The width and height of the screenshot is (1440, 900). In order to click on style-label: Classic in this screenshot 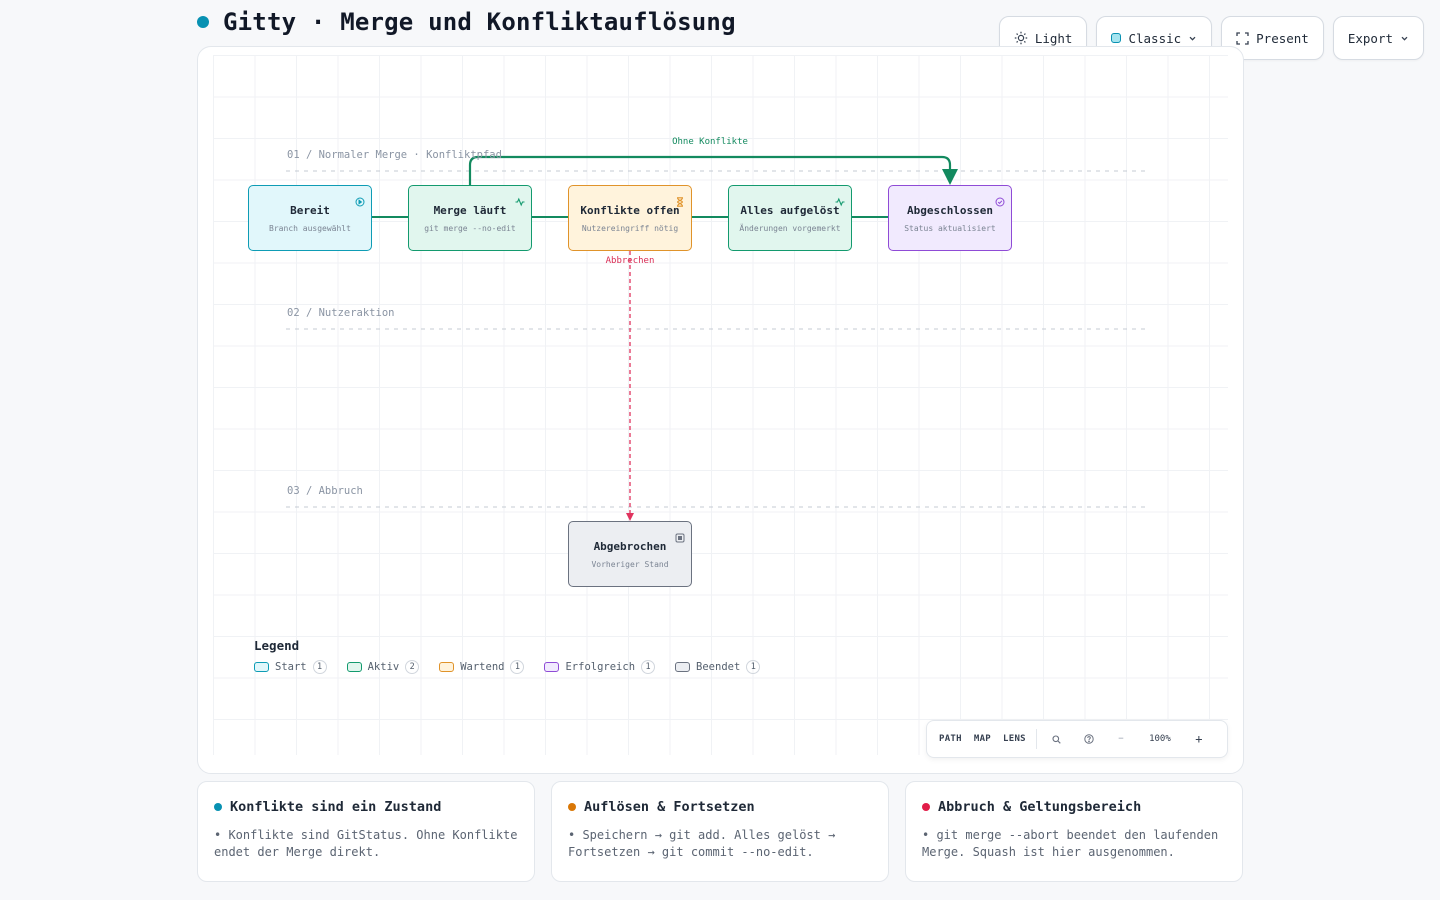, I will do `click(1155, 38)`.